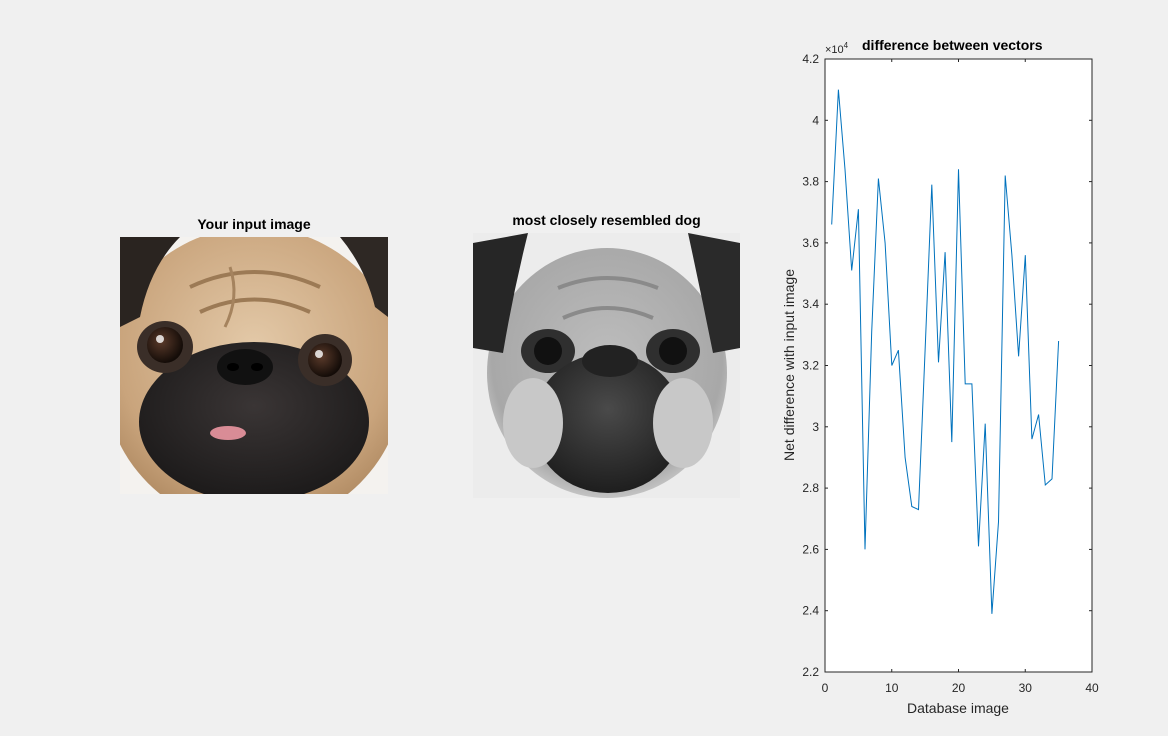  Describe the element at coordinates (810, 366) in the screenshot. I see `y-tick-label: 3.2` at that location.